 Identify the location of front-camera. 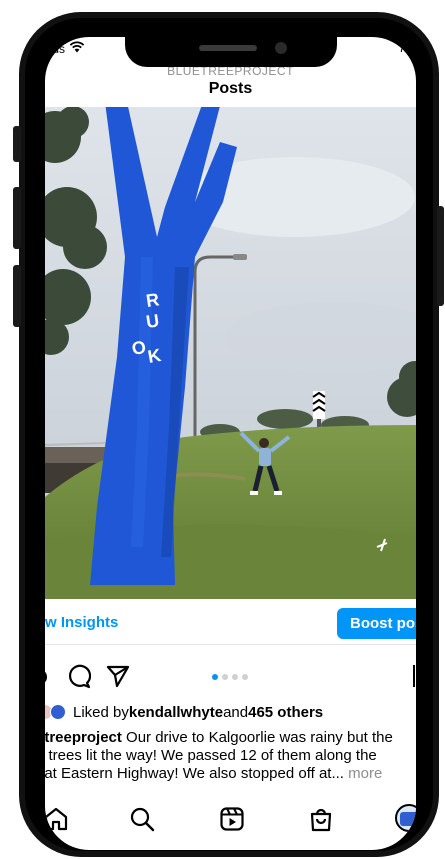
(281, 48).